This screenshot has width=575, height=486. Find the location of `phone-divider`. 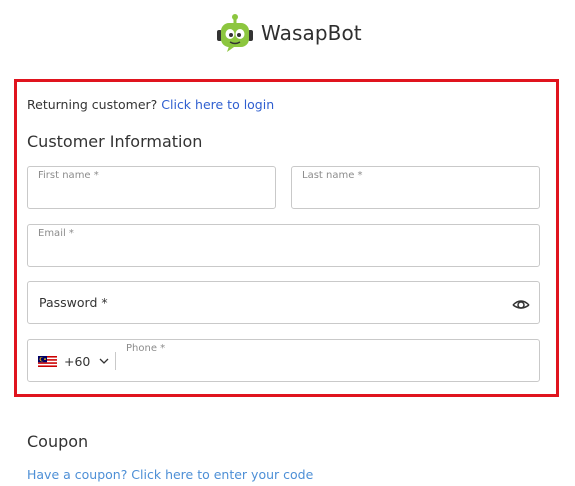

phone-divider is located at coordinates (115, 361).